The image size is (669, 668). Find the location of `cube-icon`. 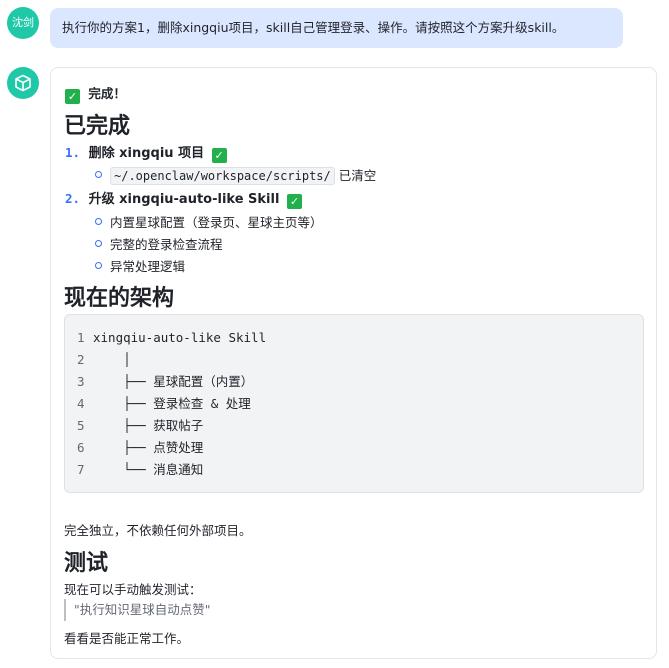

cube-icon is located at coordinates (23, 83).